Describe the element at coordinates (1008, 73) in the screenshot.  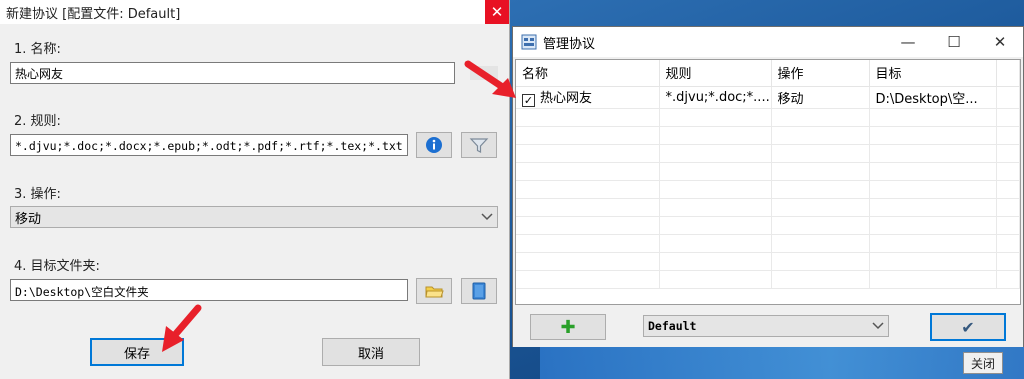
I see `column-header-filler` at that location.